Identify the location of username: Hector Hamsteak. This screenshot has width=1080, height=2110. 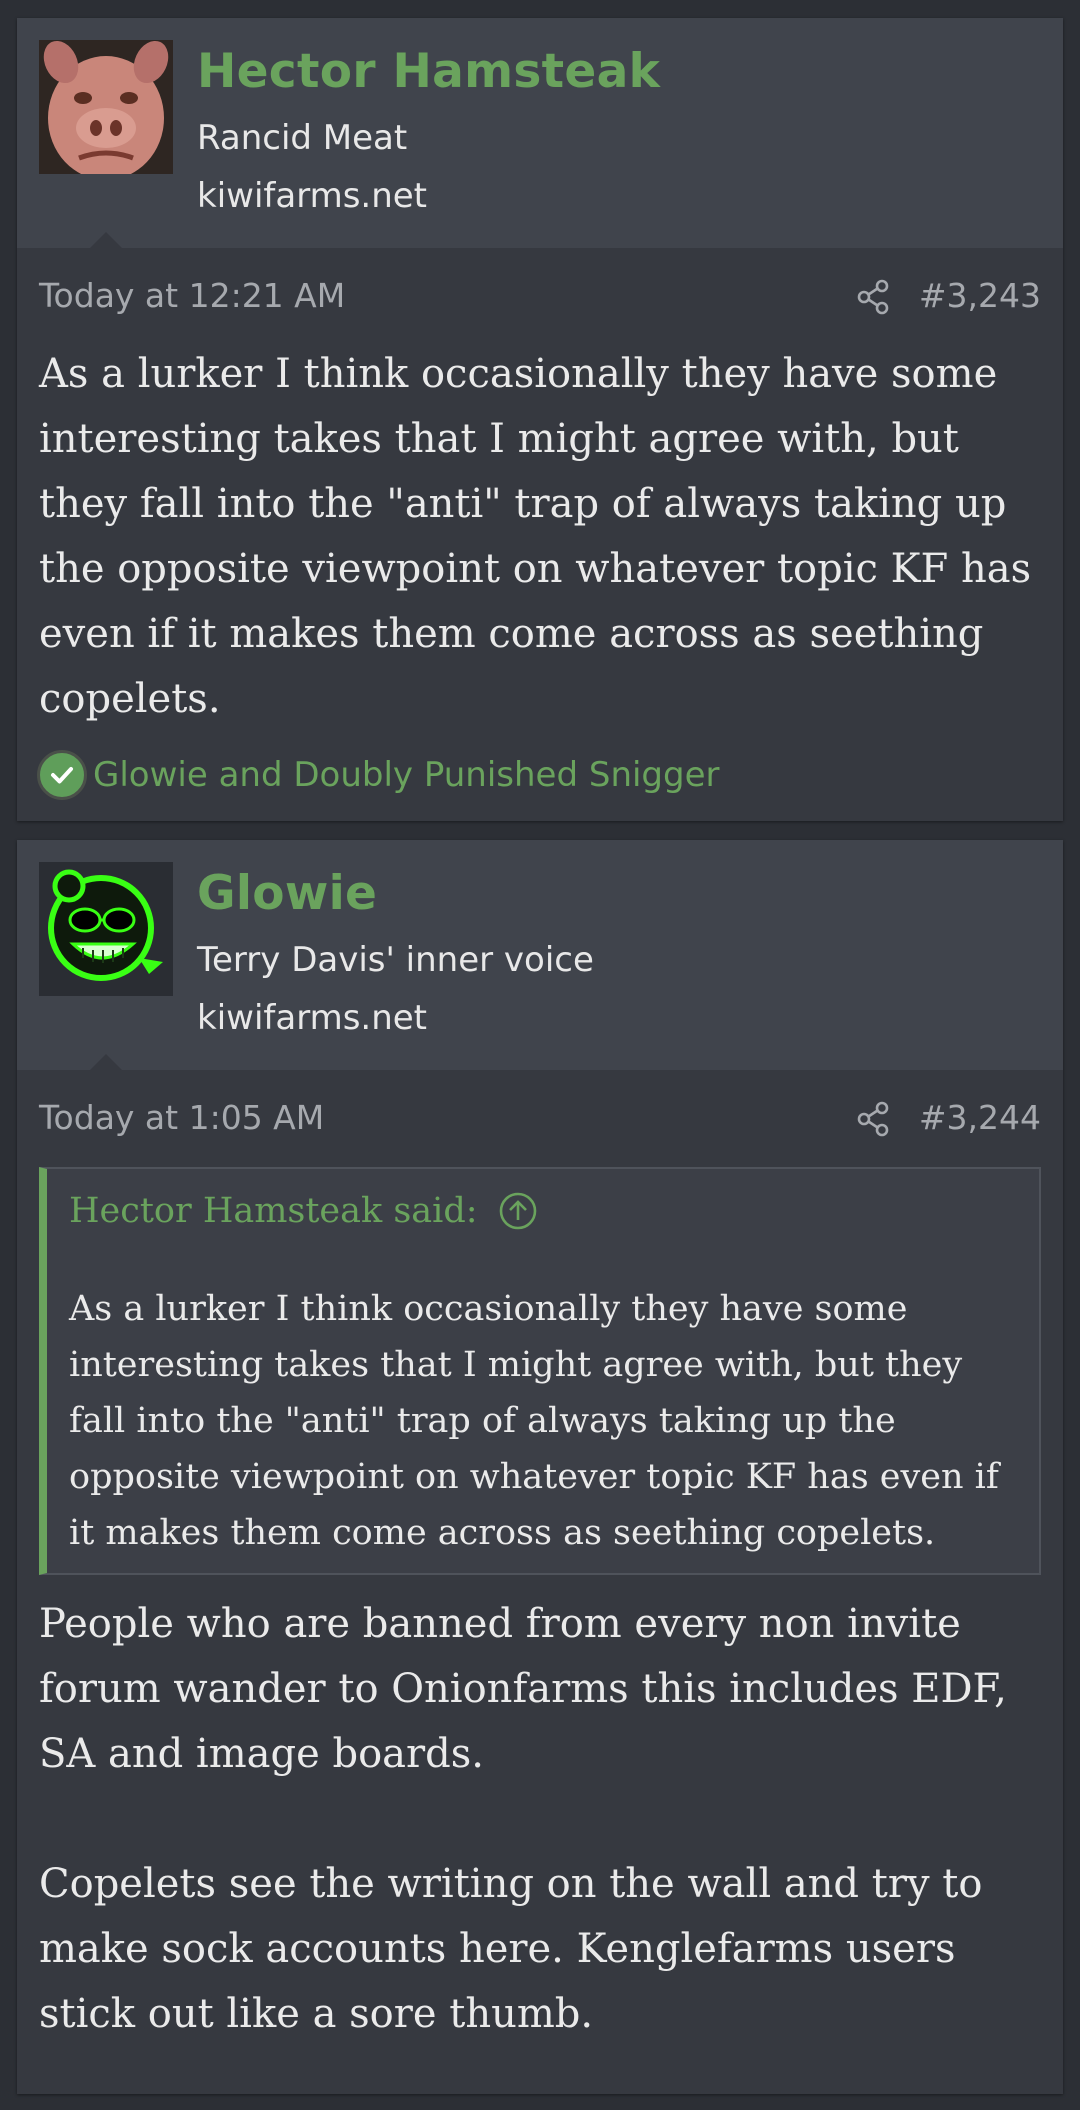
(428, 71).